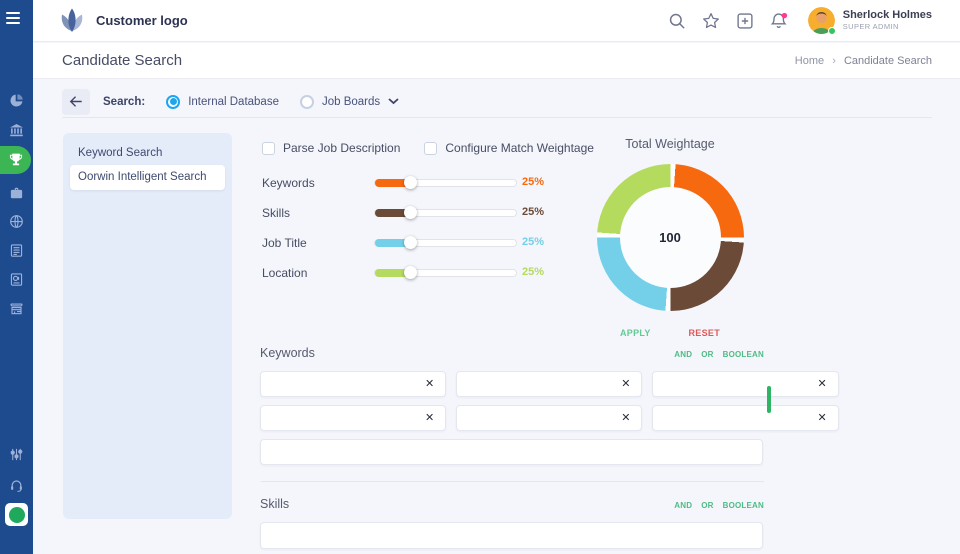  Describe the element at coordinates (779, 21) in the screenshot. I see `bell-icon` at that location.